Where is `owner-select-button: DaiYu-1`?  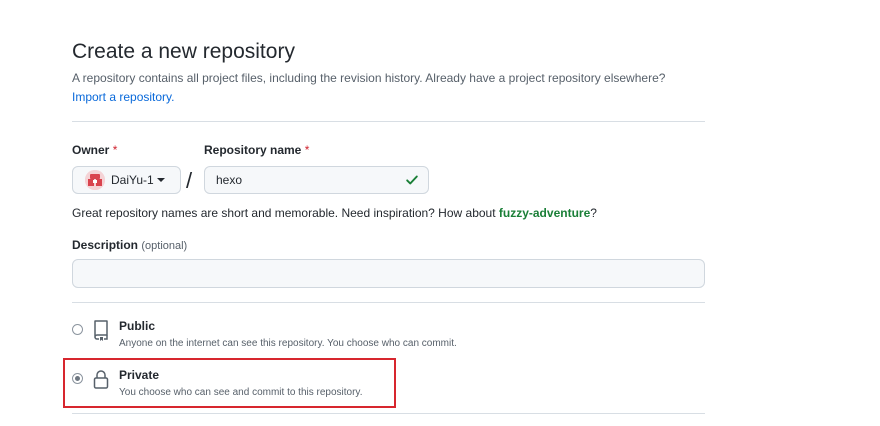 owner-select-button: DaiYu-1 is located at coordinates (126, 180).